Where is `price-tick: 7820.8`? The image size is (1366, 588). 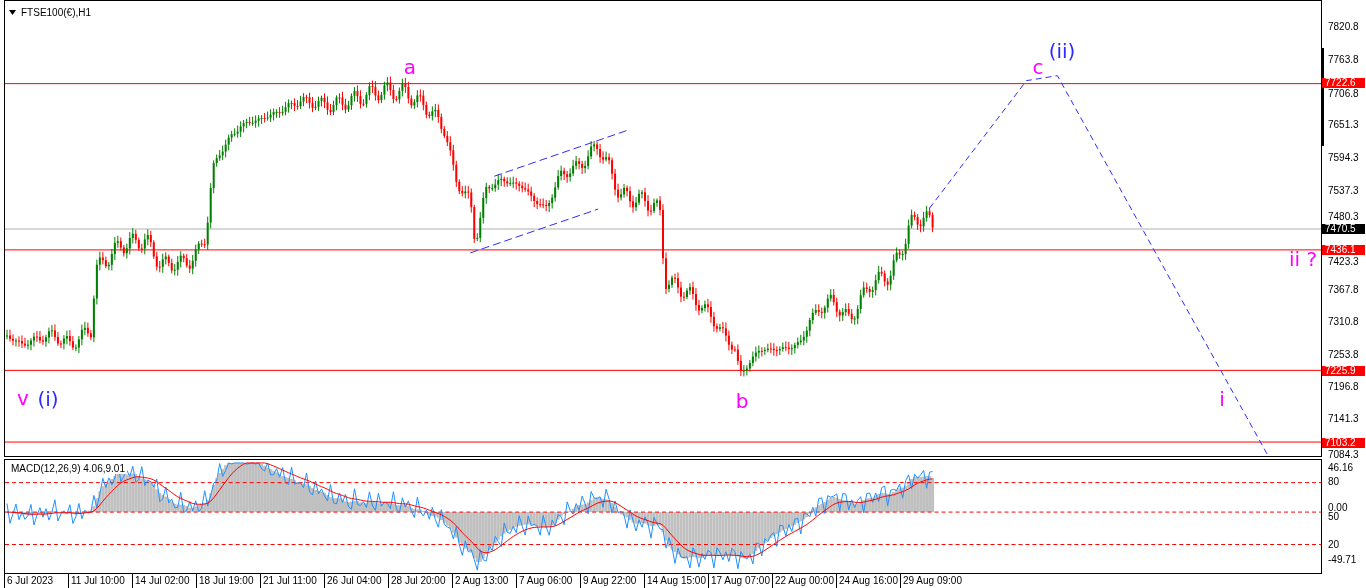 price-tick: 7820.8 is located at coordinates (1343, 27).